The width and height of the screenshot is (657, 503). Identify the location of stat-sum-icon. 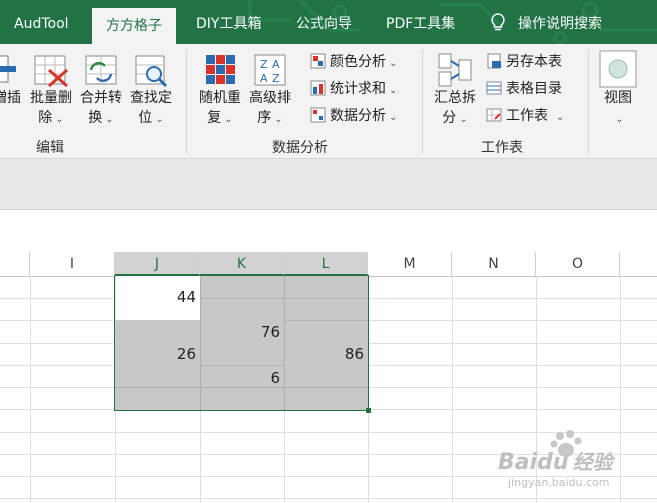
(318, 88).